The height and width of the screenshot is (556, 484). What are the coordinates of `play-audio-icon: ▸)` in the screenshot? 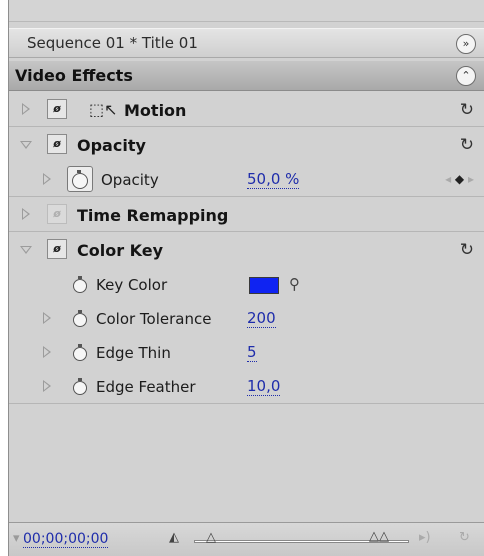 It's located at (425, 537).